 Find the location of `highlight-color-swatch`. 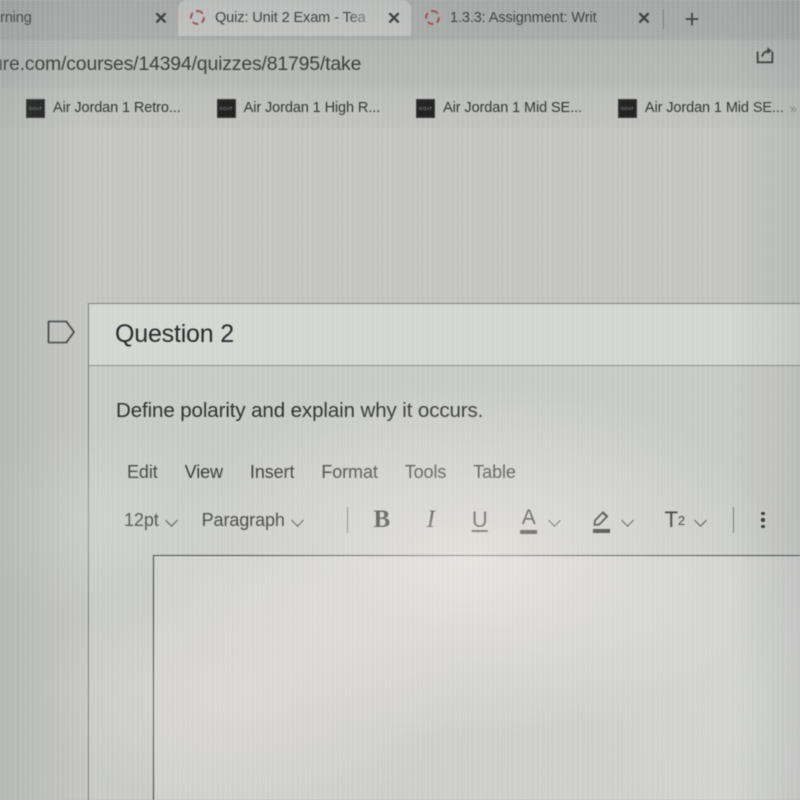

highlight-color-swatch is located at coordinates (602, 530).